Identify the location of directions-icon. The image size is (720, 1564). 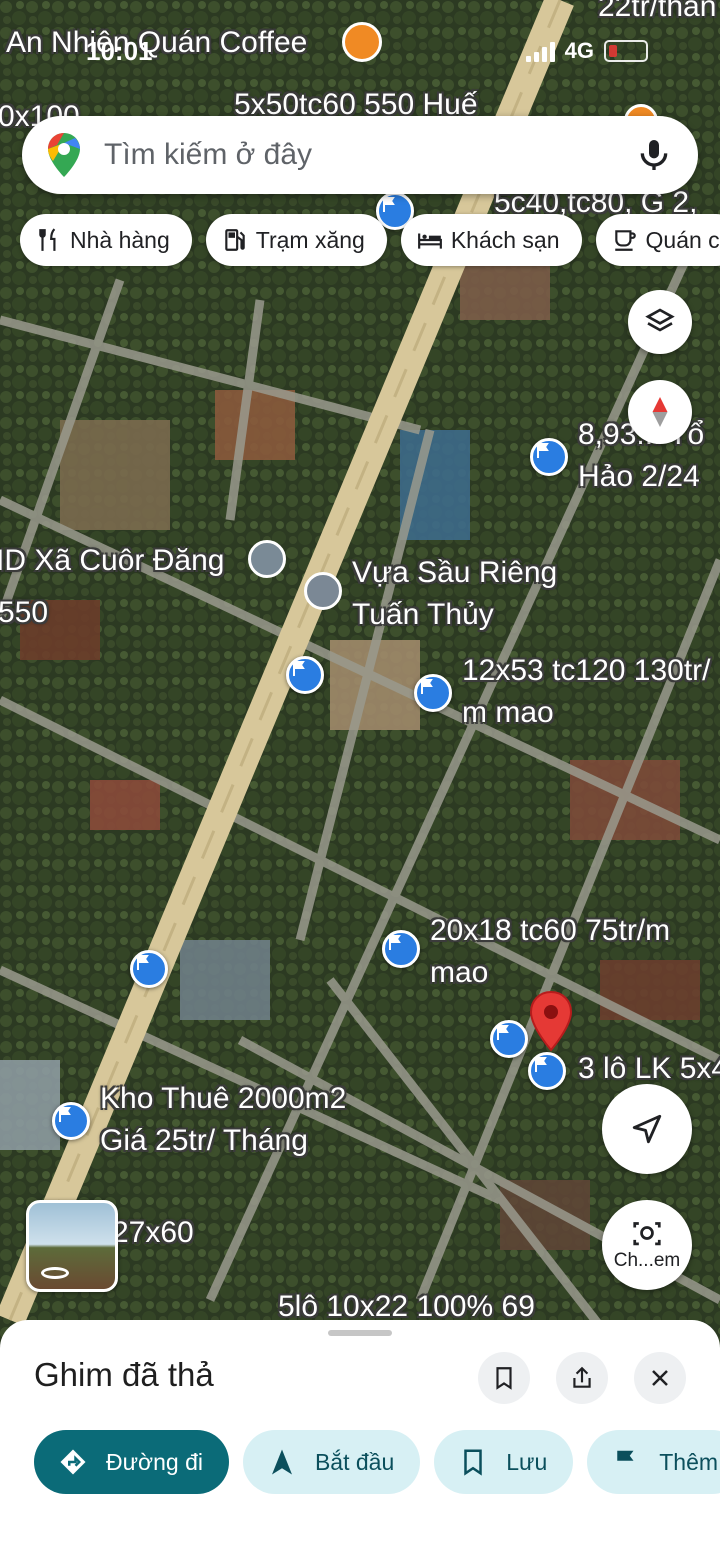
(73, 1462).